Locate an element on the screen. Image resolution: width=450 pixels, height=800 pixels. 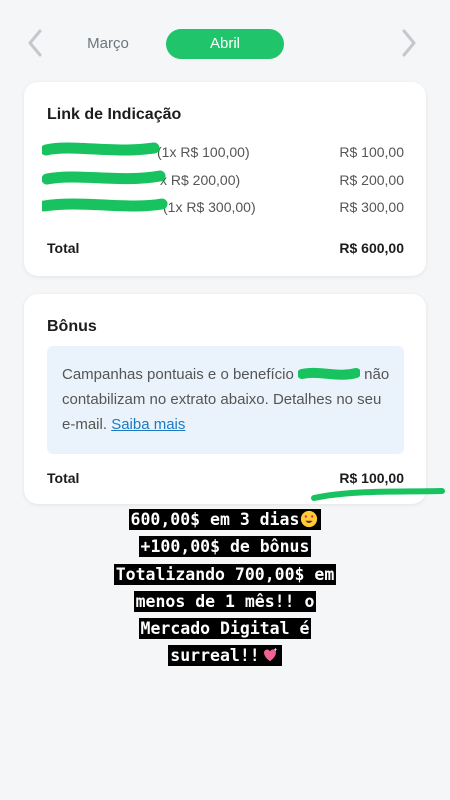
overlay-line-3: Totalizando 700,00$ em is located at coordinates (225, 574).